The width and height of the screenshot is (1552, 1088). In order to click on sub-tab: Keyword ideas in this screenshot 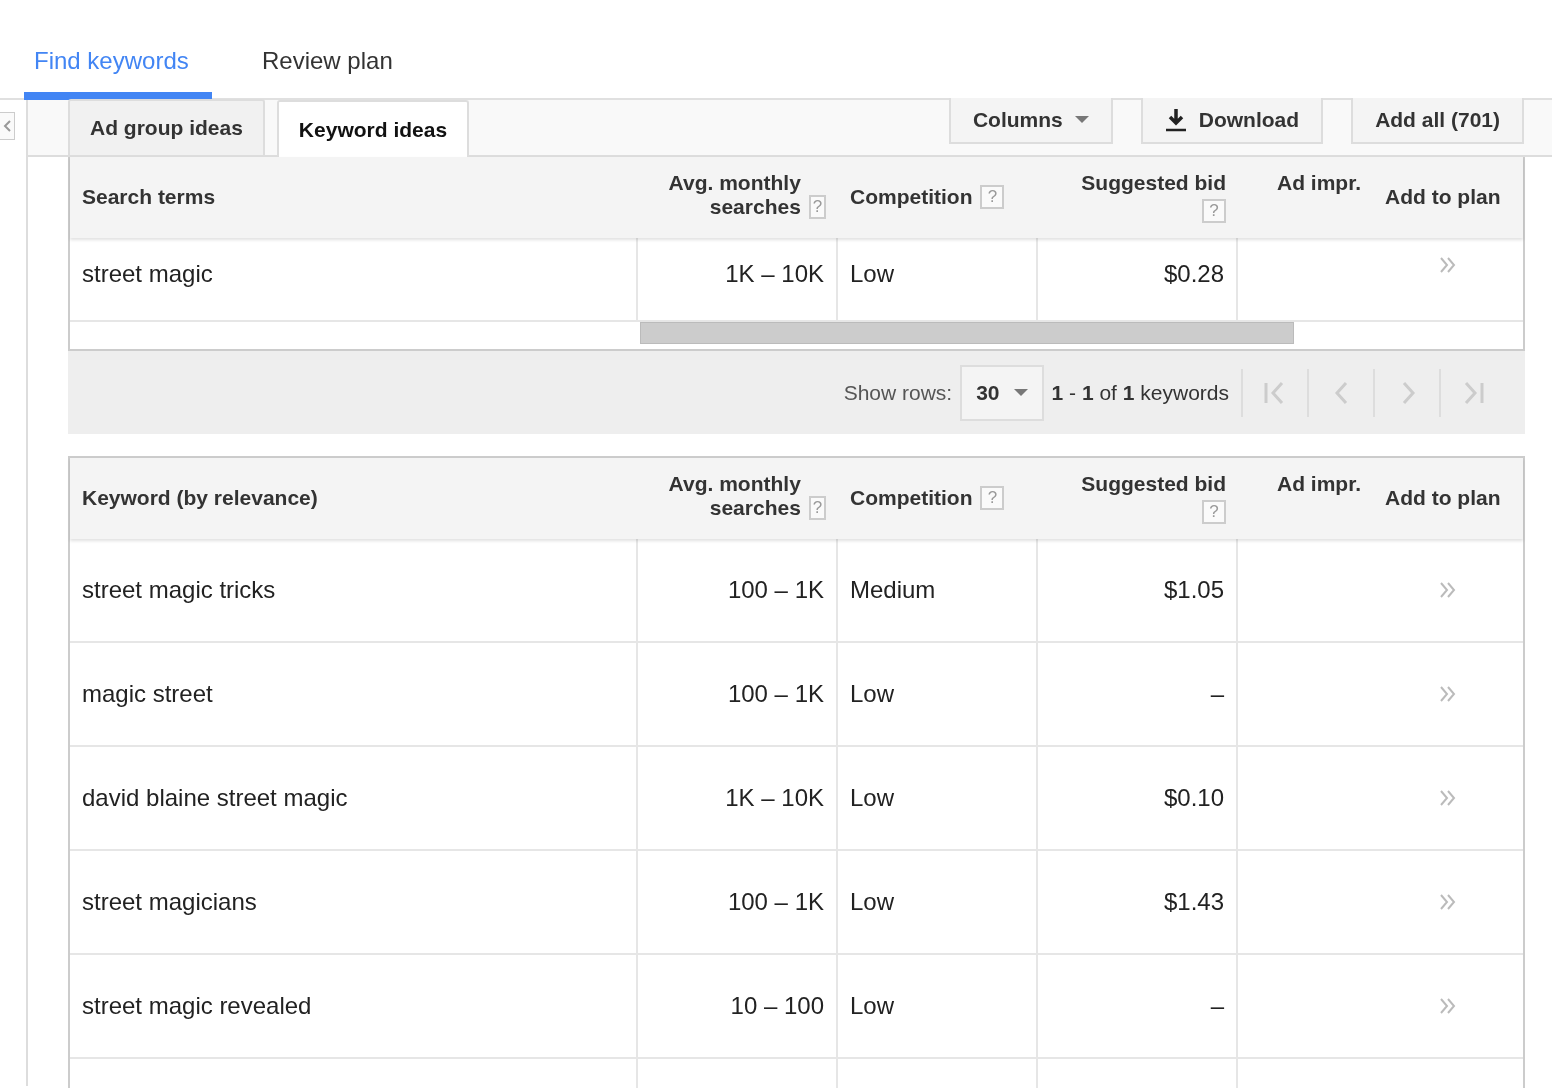, I will do `click(373, 128)`.